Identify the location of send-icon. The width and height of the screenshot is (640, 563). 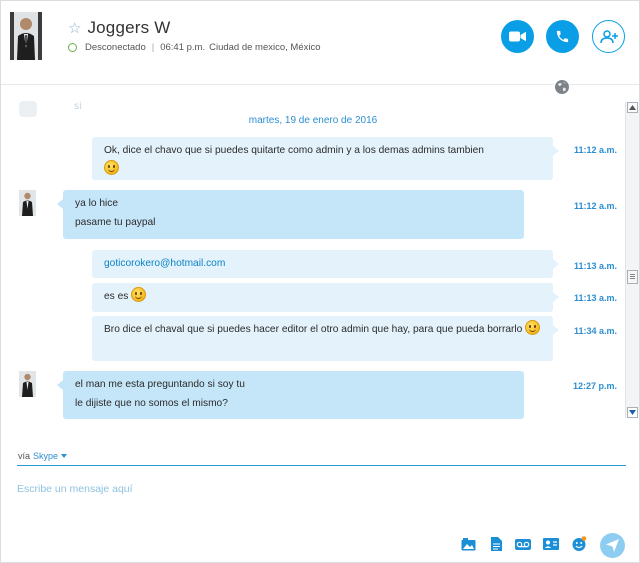
(612, 545).